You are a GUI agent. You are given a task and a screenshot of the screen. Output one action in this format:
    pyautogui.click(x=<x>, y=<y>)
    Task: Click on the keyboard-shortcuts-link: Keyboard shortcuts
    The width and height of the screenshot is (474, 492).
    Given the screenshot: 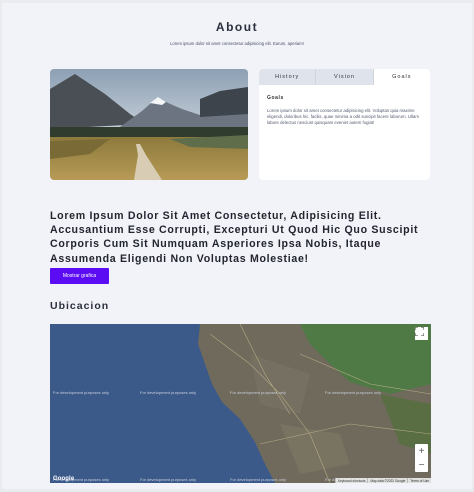 What is the action you would take?
    pyautogui.click(x=350, y=480)
    